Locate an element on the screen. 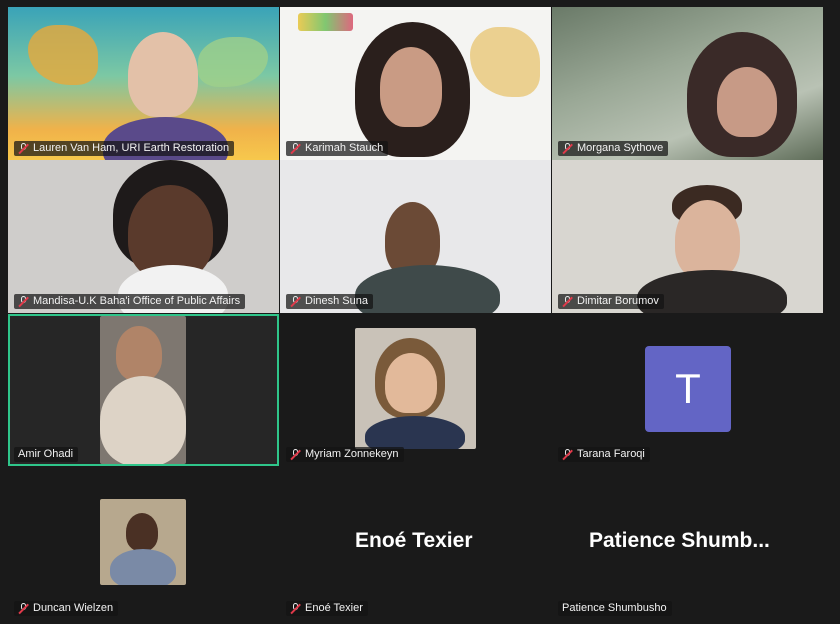 Image resolution: width=840 pixels, height=624 pixels. participant-nametag: Lauren Van Ham, URI Earth Restoration is located at coordinates (124, 148).